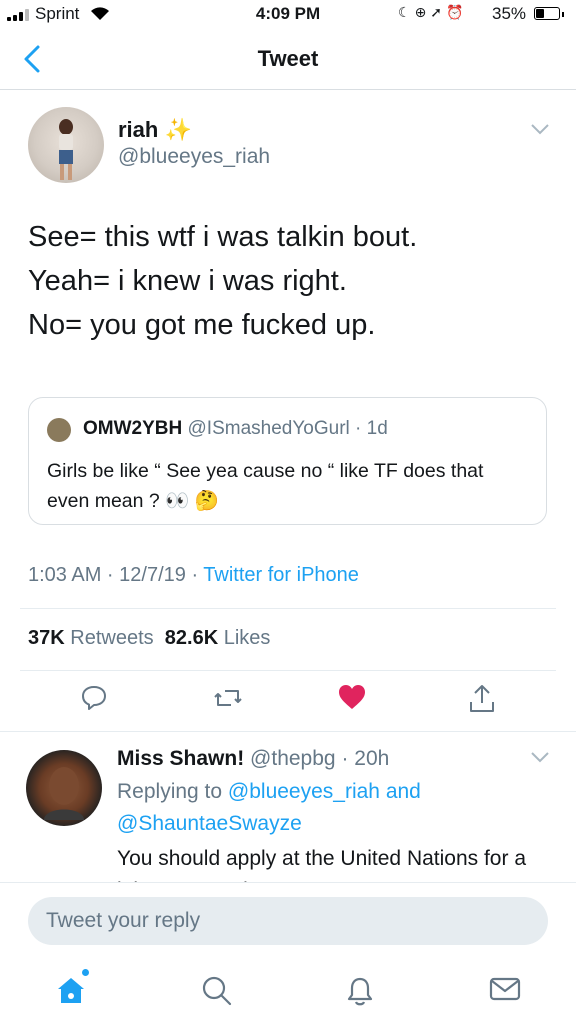 Image resolution: width=576 pixels, height=1025 pixels. What do you see at coordinates (288, 700) in the screenshot?
I see `tweet-actions` at bounding box center [288, 700].